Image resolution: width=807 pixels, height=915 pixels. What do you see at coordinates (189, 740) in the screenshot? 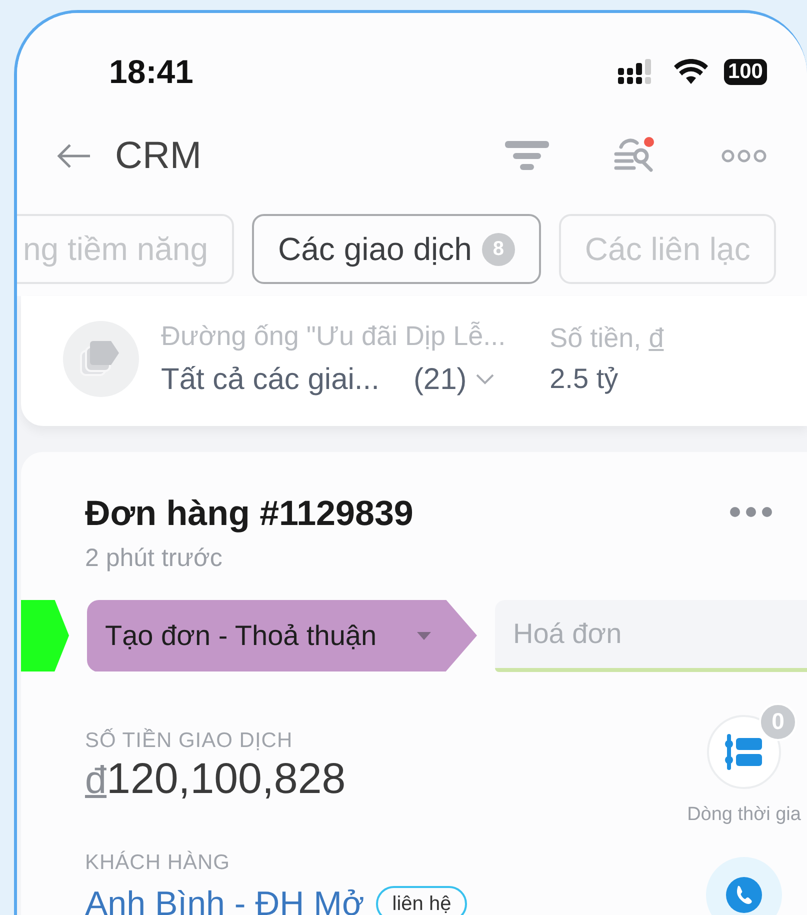
I see `deal-amount-label: SỐ TIỀN GIAO DỊCH` at bounding box center [189, 740].